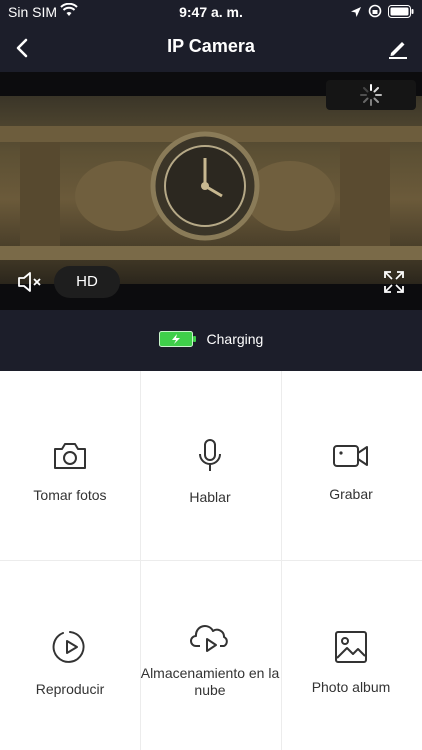 The image size is (422, 750). What do you see at coordinates (211, 12) in the screenshot?
I see `status-bar: Sin SIM 9:47 a. m.` at bounding box center [211, 12].